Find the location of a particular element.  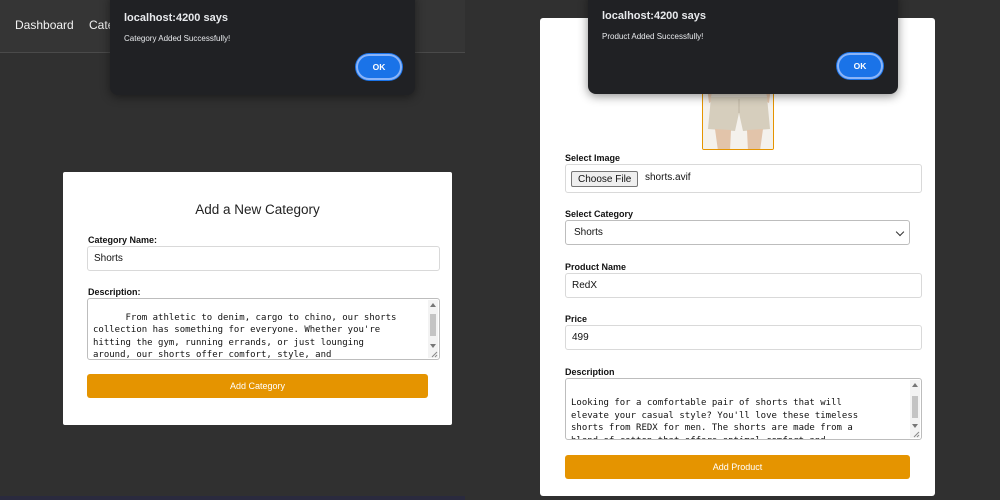

category-select-value: Shorts is located at coordinates (588, 232).